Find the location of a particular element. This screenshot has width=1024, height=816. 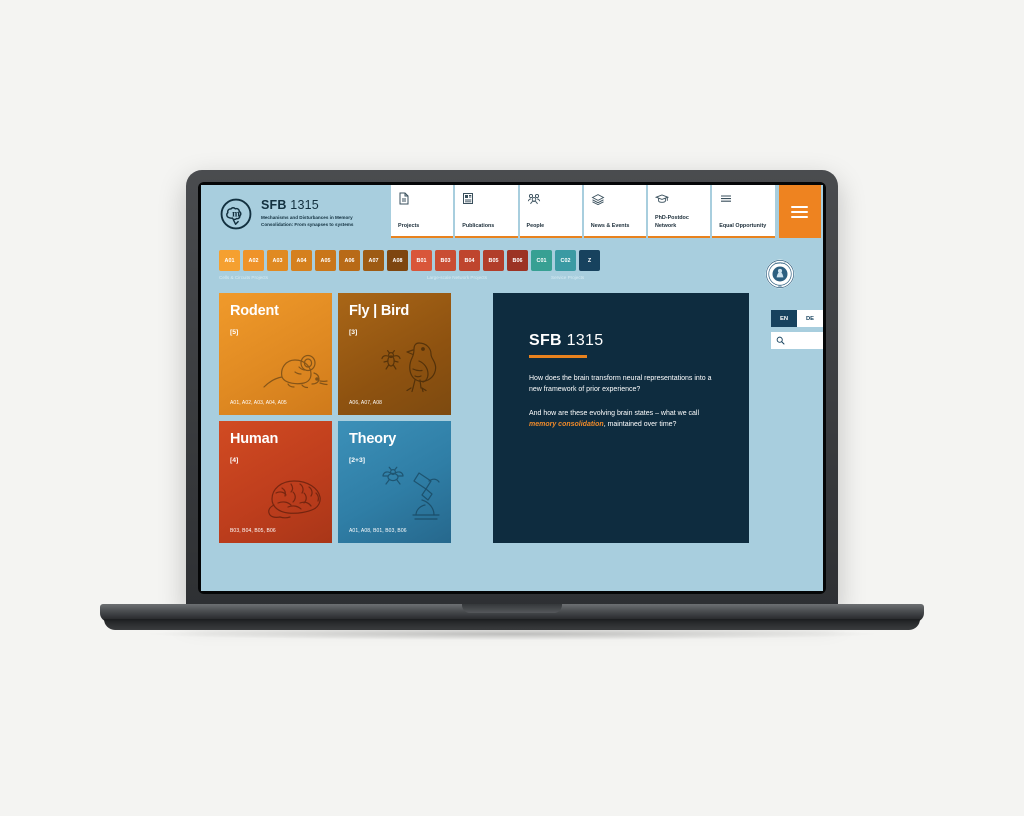

nav-label: News & Events is located at coordinates (610, 225).